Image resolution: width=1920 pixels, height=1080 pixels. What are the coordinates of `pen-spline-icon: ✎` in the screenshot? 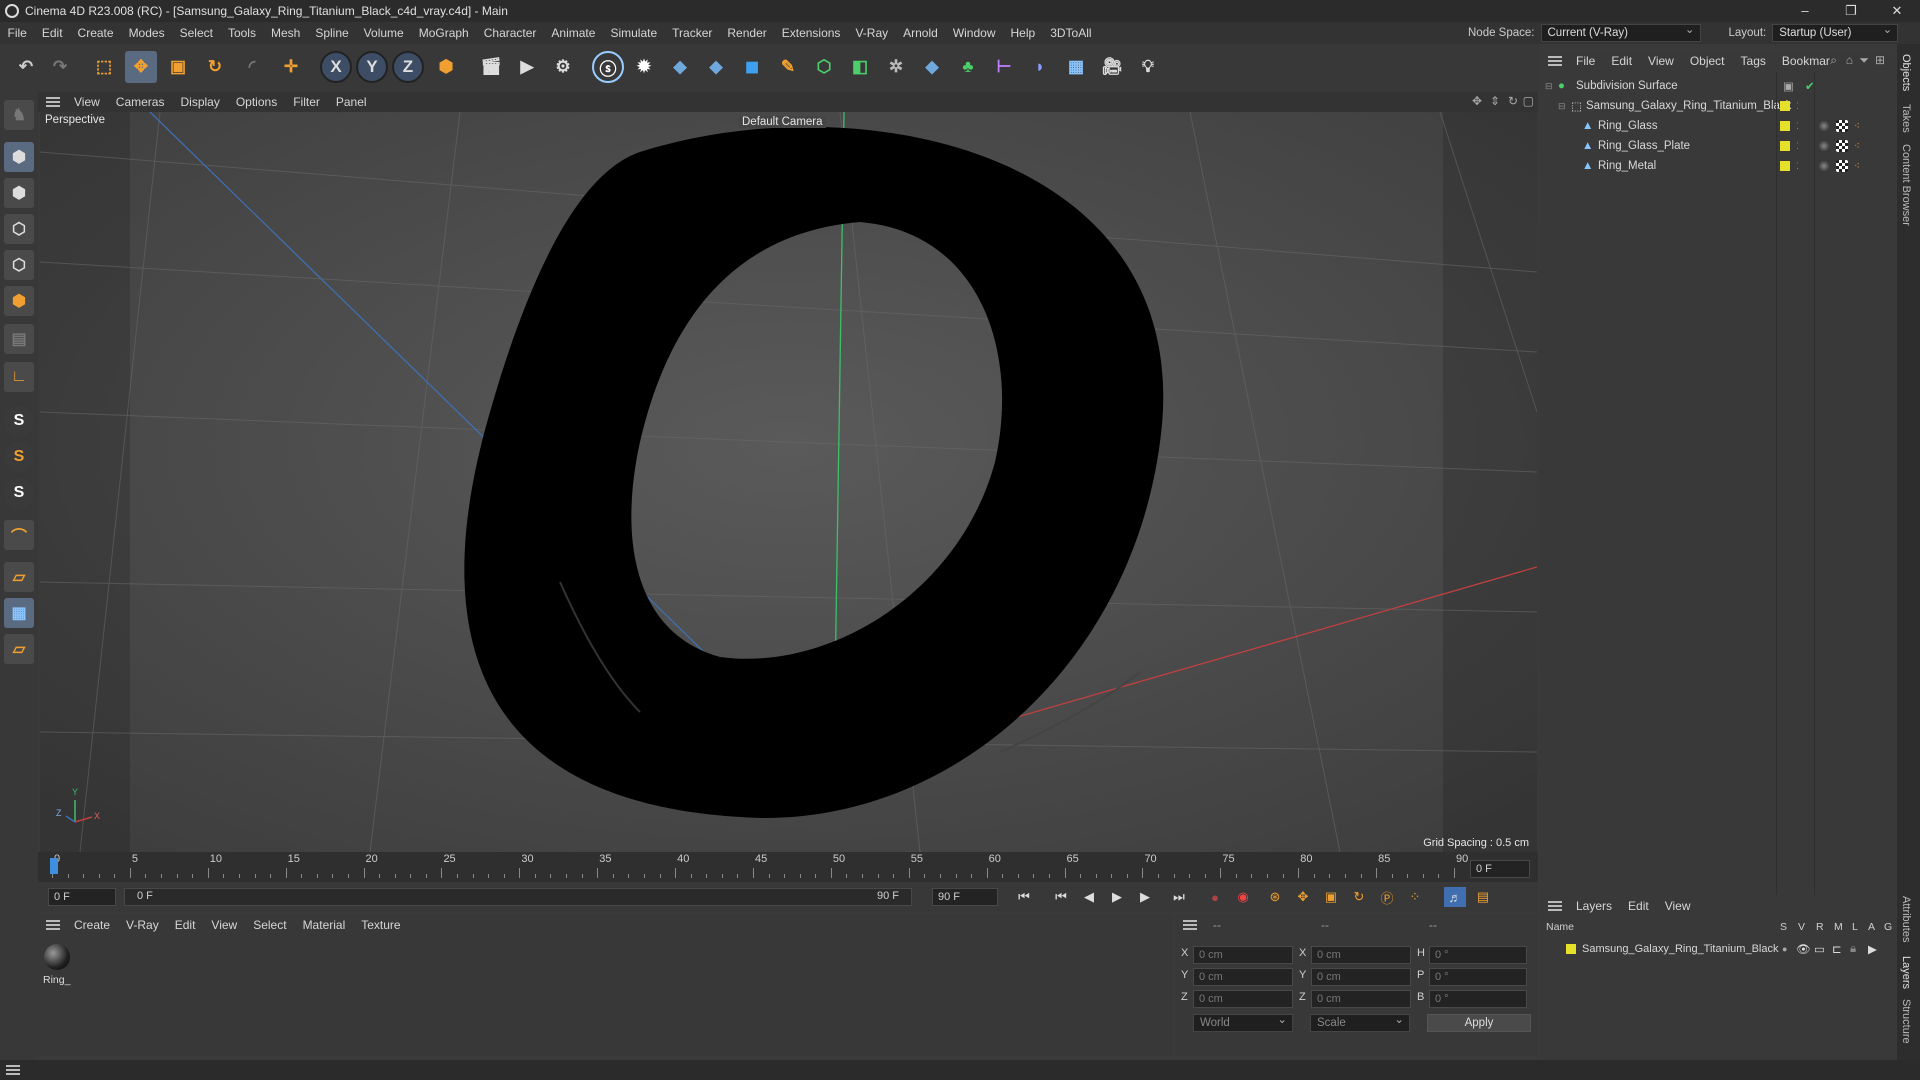 It's located at (788, 67).